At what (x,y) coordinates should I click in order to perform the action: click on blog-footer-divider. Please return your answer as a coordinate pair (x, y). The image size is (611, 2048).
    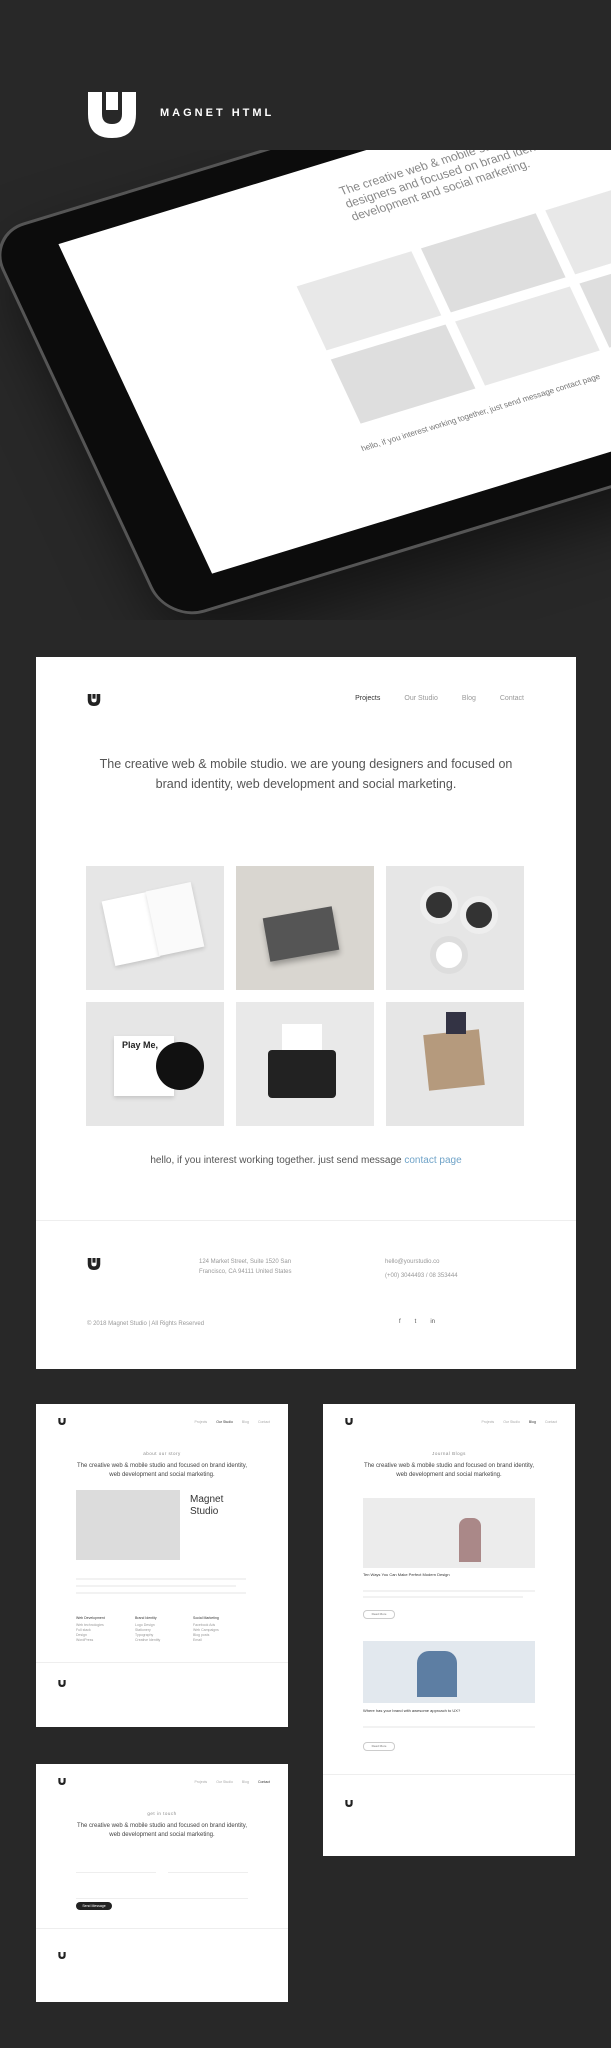
    Looking at the image, I should click on (449, 1774).